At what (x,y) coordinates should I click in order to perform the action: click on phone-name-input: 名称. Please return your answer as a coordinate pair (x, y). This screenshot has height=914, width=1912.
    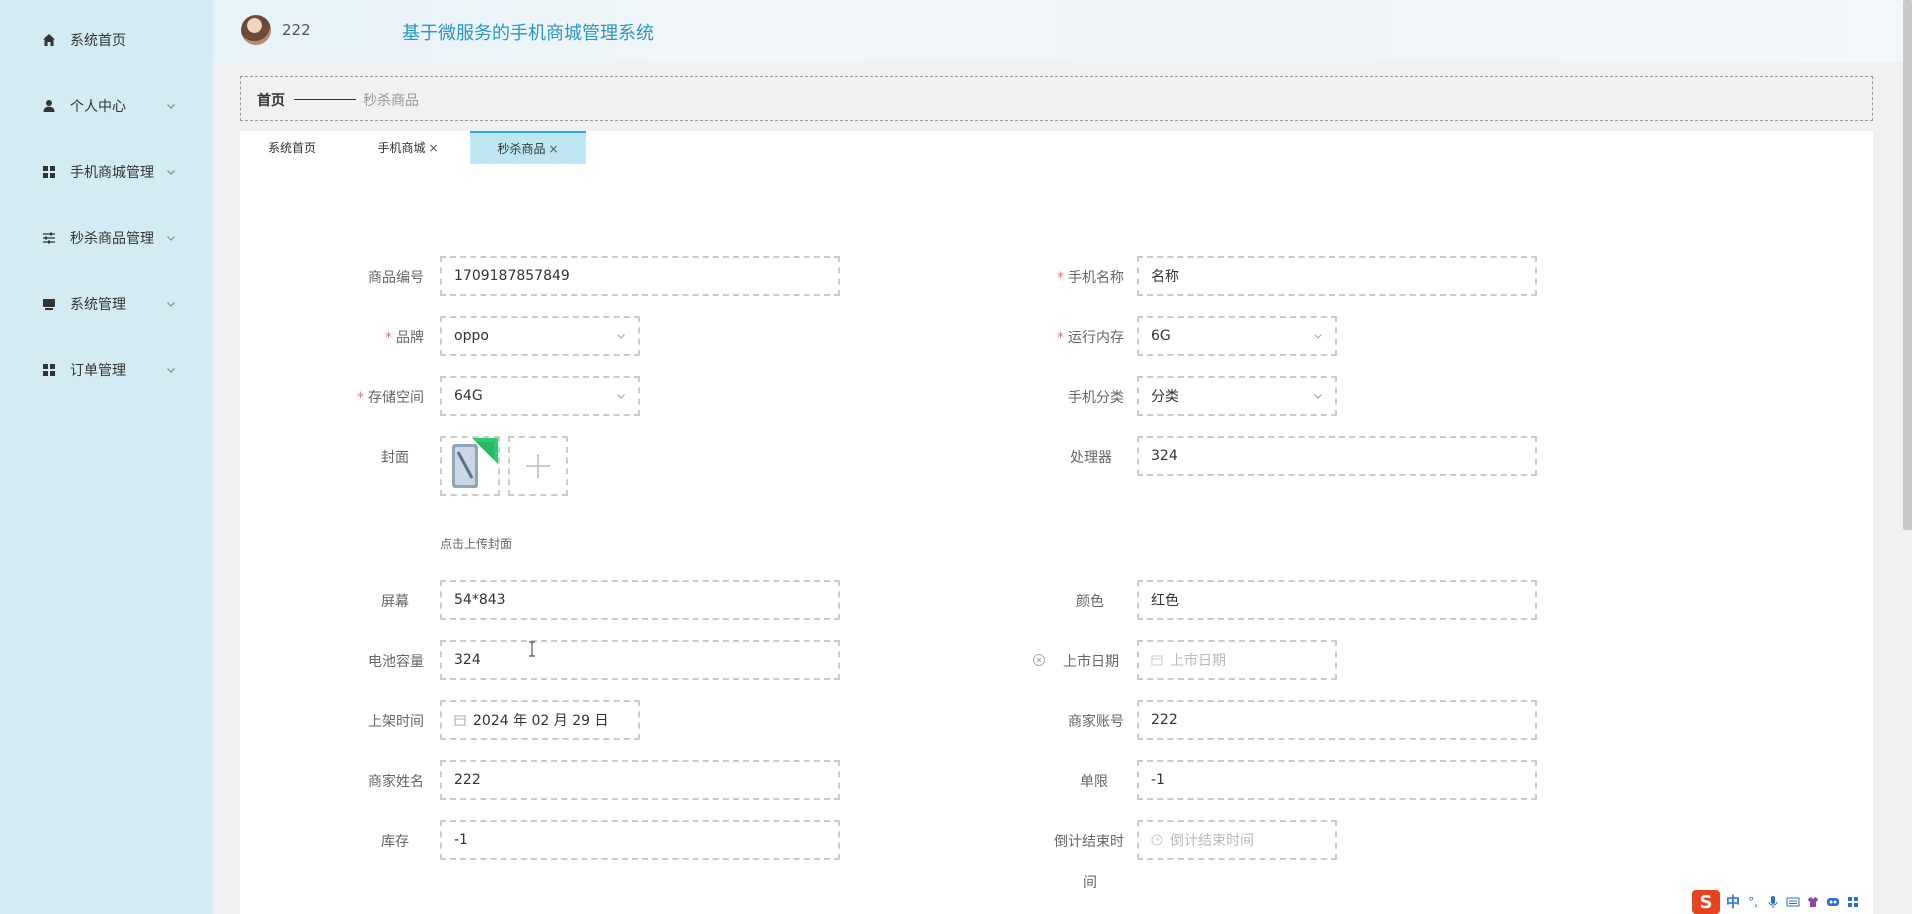
    Looking at the image, I should click on (1337, 276).